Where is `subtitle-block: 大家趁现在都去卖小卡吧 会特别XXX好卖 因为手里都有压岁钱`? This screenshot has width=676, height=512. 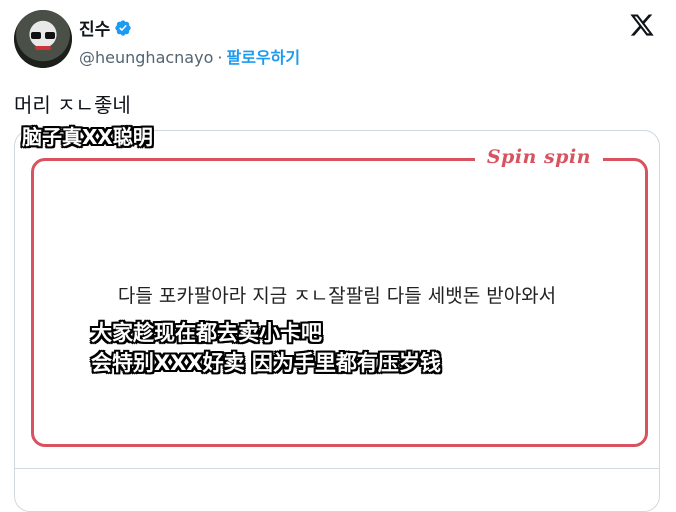
subtitle-block: 大家趁现在都去卖小卡吧 会特别XXX好卖 因为手里都有压岁钱 is located at coordinates (266, 348).